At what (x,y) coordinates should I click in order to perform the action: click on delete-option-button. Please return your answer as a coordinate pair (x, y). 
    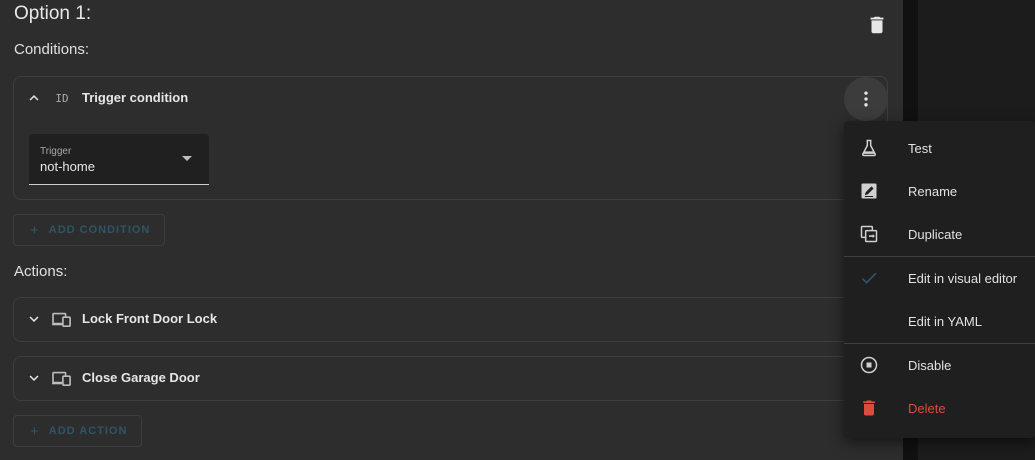
    Looking at the image, I should click on (877, 25).